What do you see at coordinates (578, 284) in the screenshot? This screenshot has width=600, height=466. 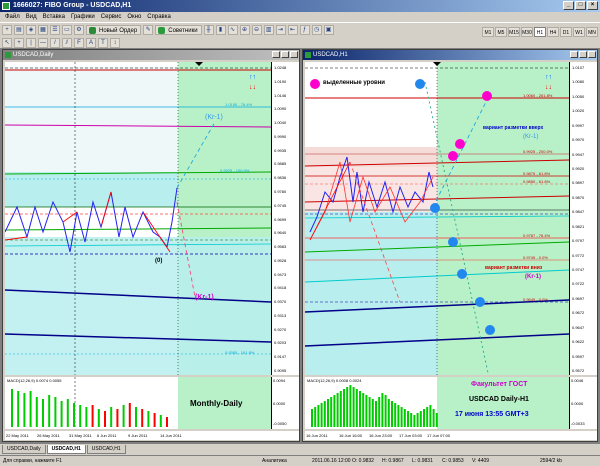 I see `price-axis-label: 0.9722` at bounding box center [578, 284].